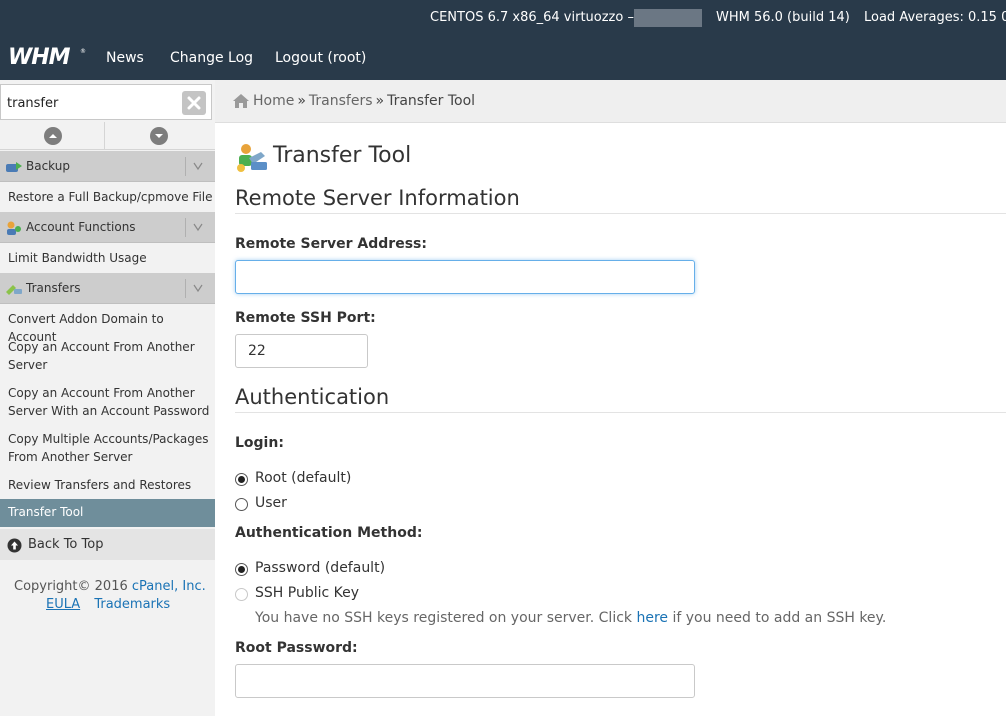  I want to click on back-to-top-button: Back To Top, so click(107, 544).